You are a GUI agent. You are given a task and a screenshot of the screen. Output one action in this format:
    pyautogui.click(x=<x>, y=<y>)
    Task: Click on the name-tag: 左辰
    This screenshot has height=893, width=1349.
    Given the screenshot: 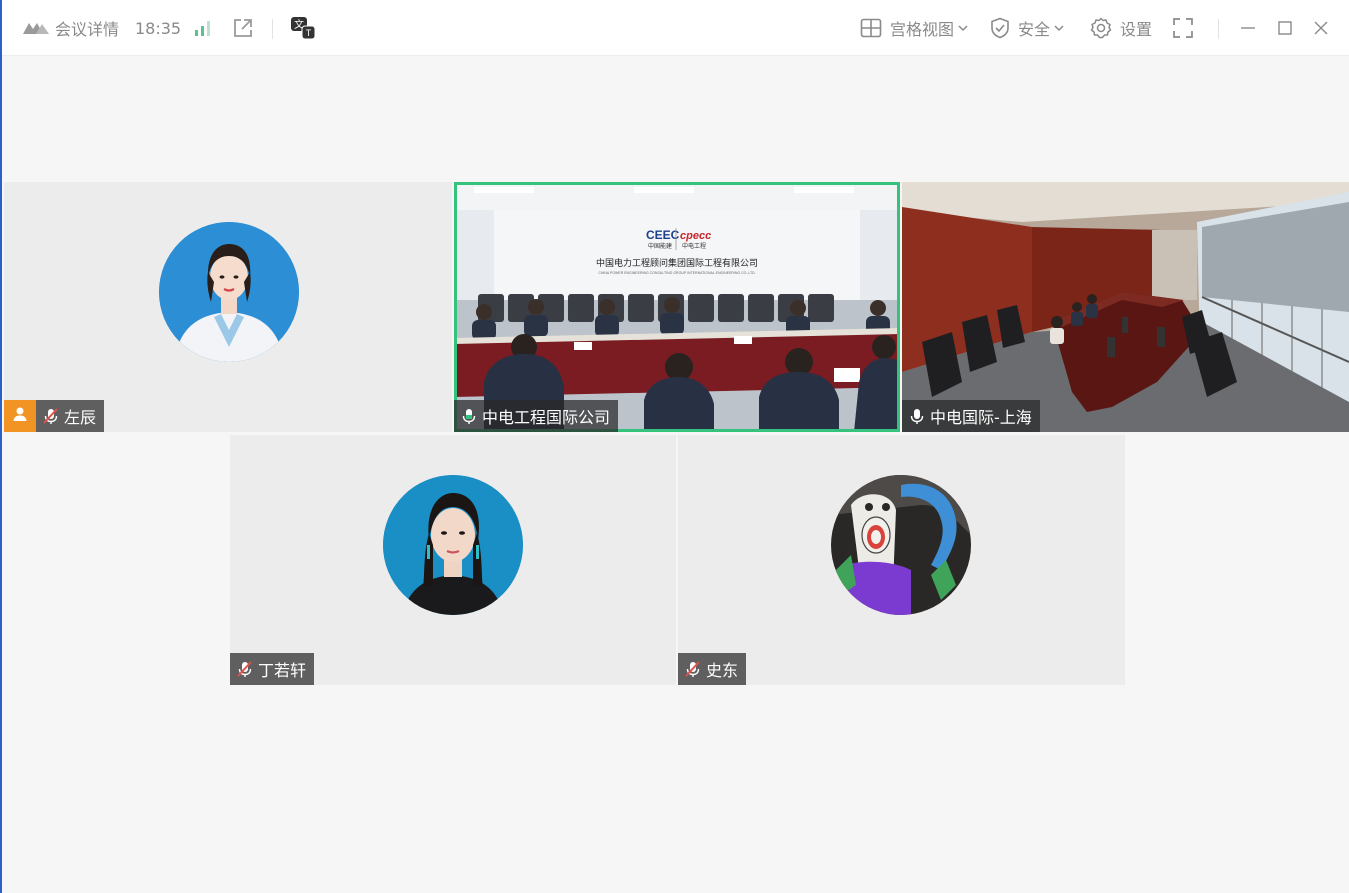 What is the action you would take?
    pyautogui.click(x=70, y=416)
    